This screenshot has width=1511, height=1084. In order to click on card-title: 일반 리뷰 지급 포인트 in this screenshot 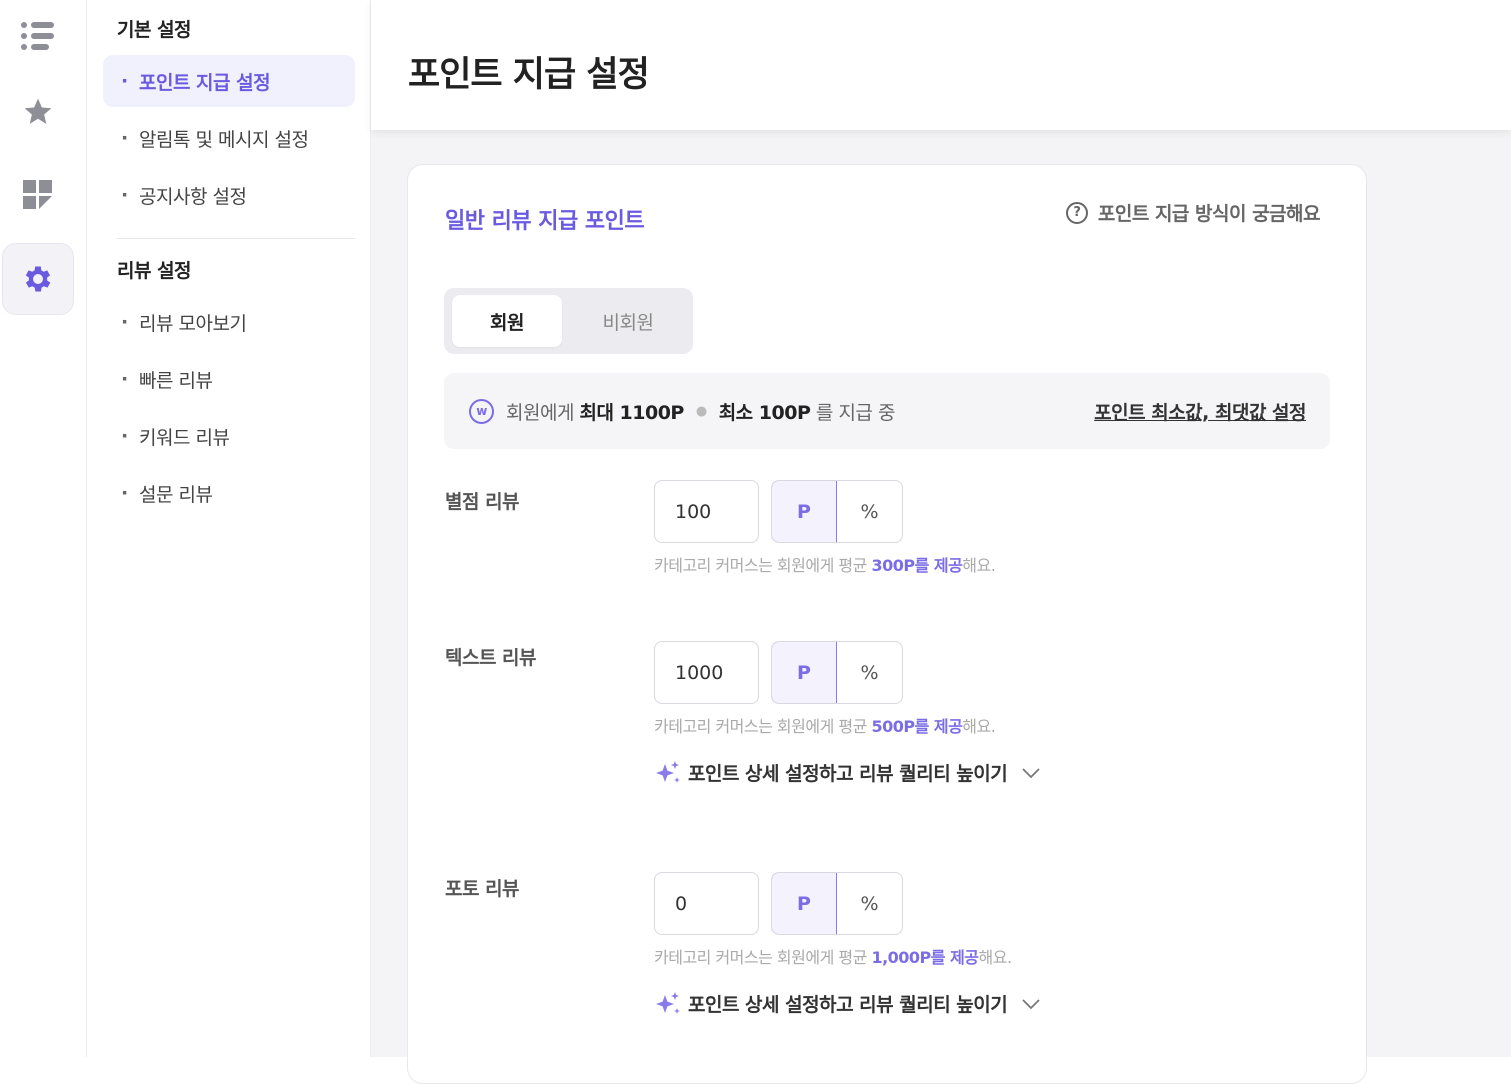, I will do `click(545, 221)`.